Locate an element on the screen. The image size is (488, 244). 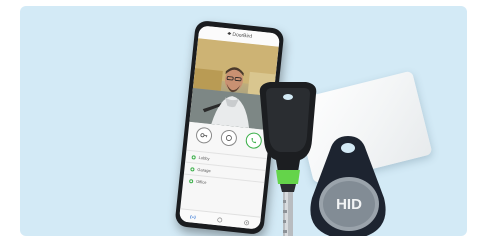
hid-key-fob: HID is located at coordinates (348, 186).